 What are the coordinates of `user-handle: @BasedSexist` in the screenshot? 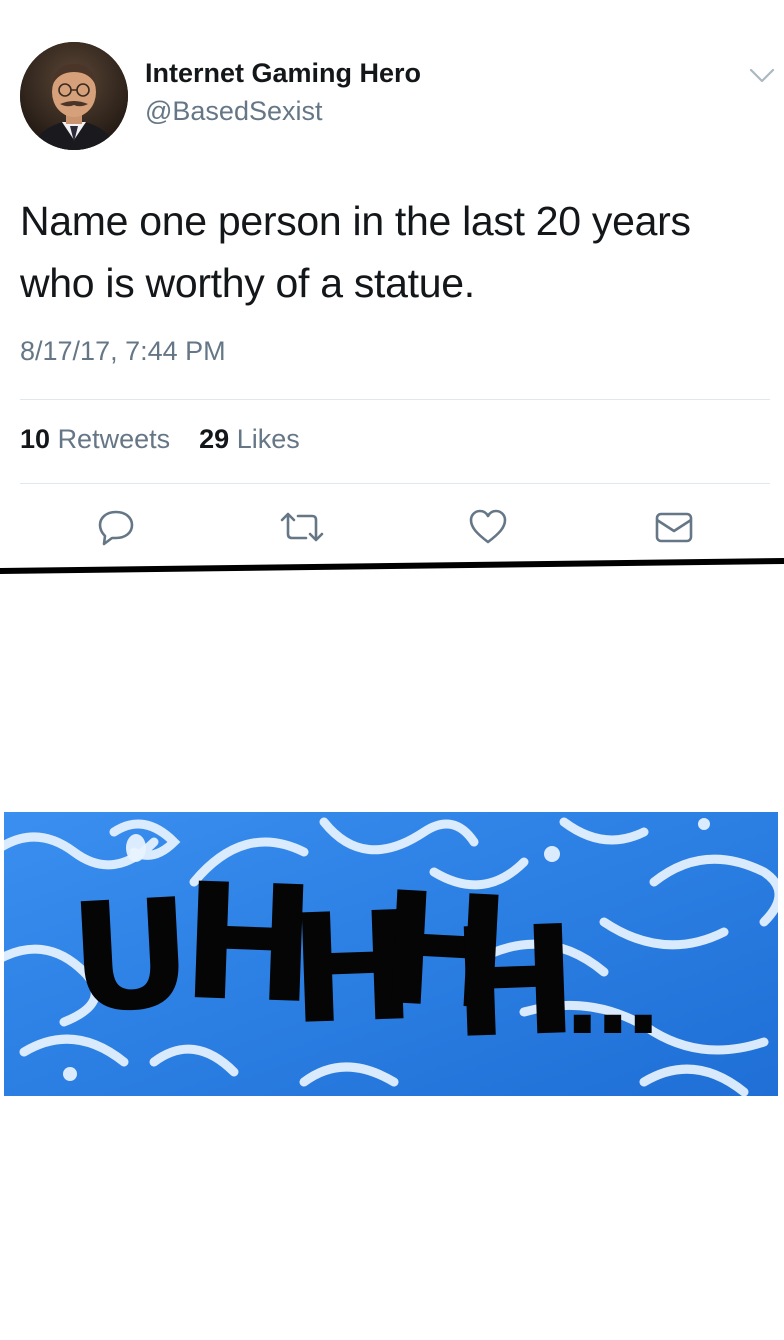 It's located at (234, 111).